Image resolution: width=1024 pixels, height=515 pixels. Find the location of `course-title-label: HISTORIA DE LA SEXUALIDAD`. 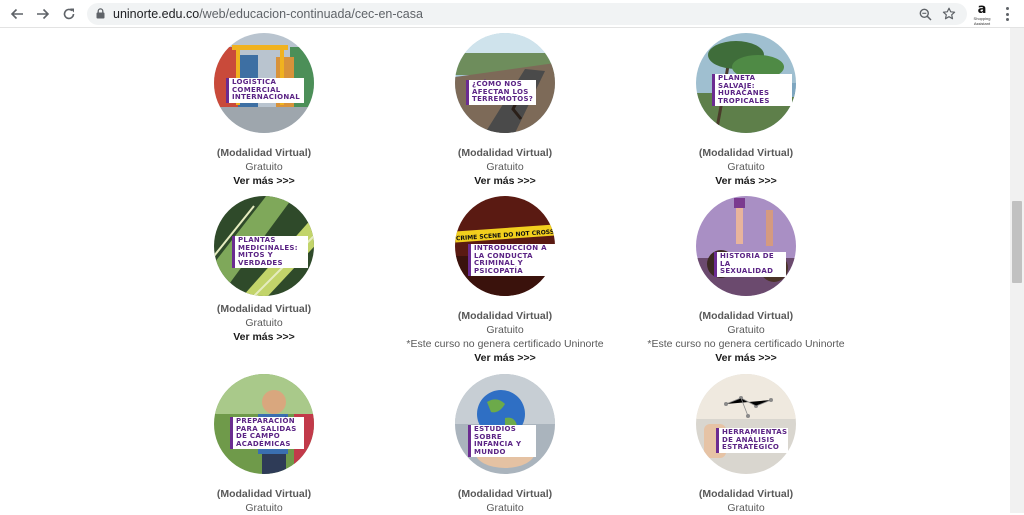

course-title-label: HISTORIA DE LA SEXUALIDAD is located at coordinates (750, 264).